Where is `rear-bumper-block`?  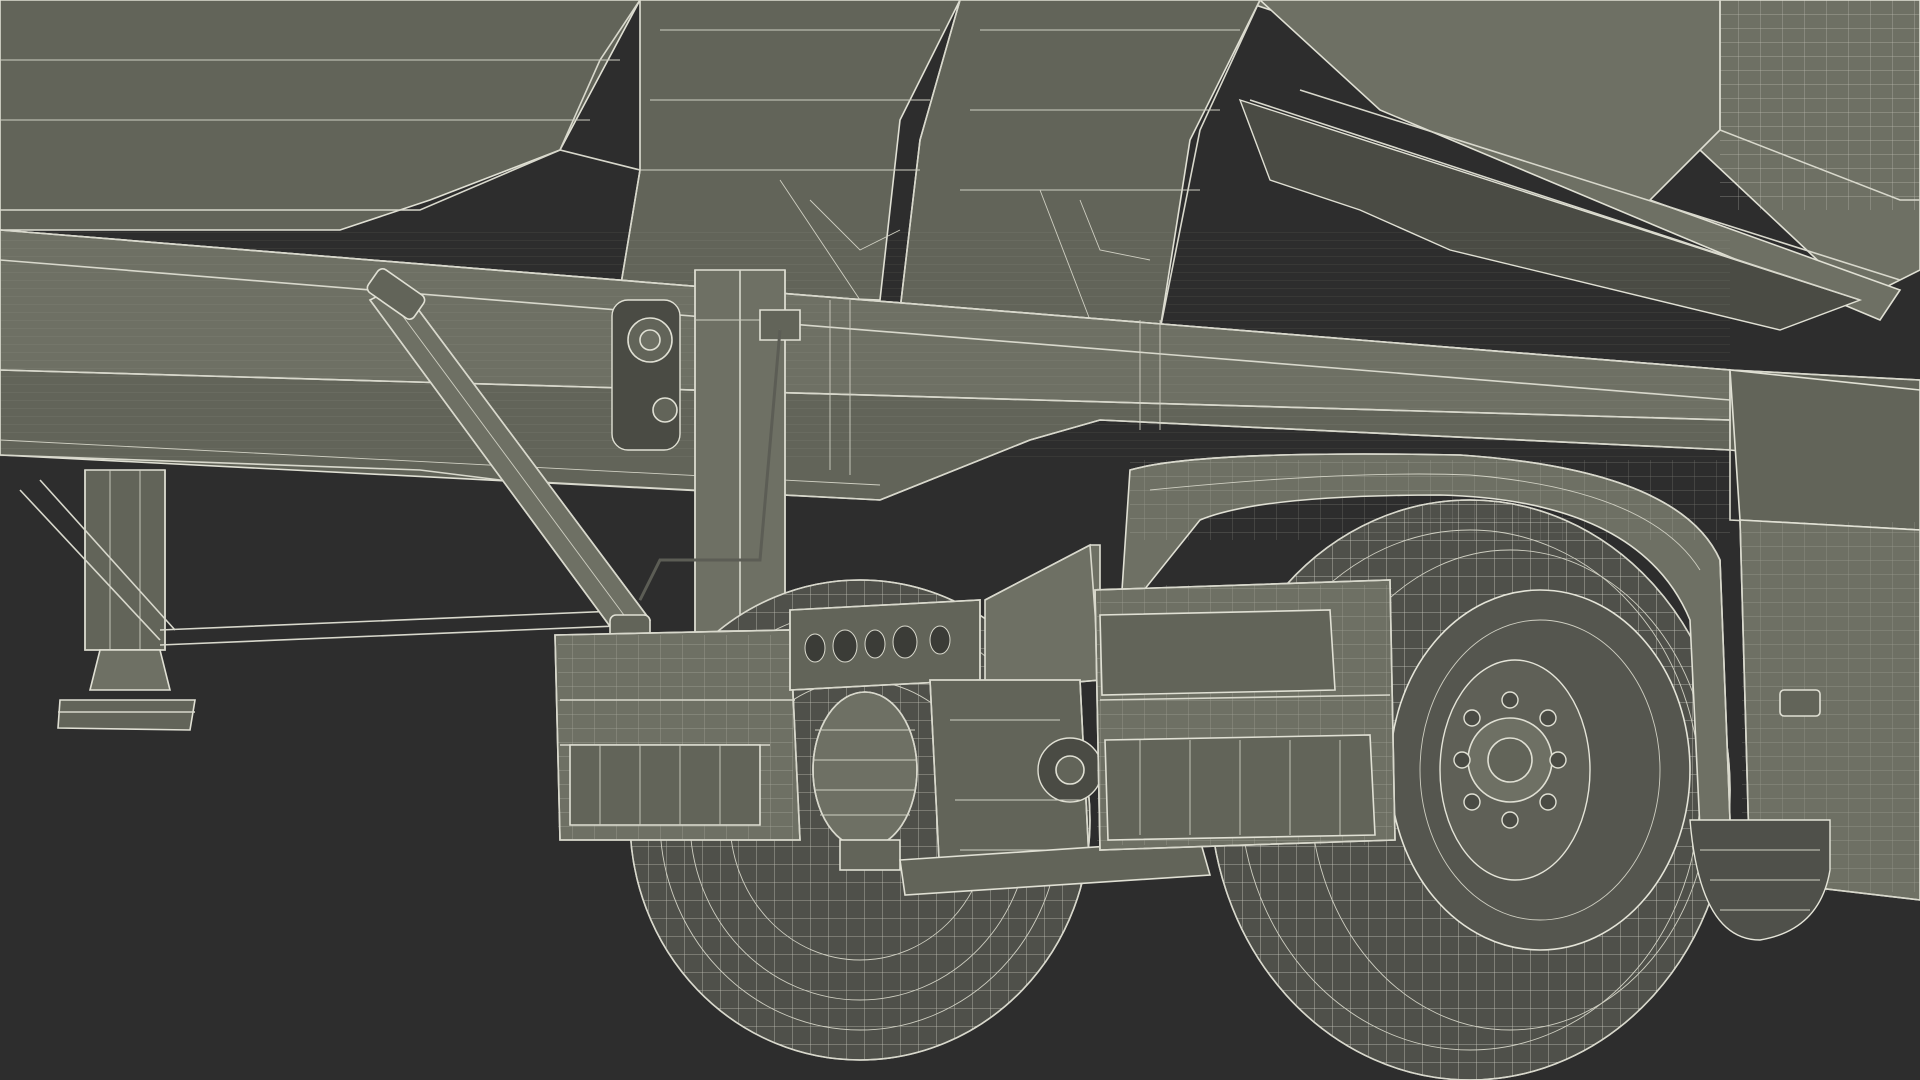
rear-bumper-block is located at coordinates (677, 735).